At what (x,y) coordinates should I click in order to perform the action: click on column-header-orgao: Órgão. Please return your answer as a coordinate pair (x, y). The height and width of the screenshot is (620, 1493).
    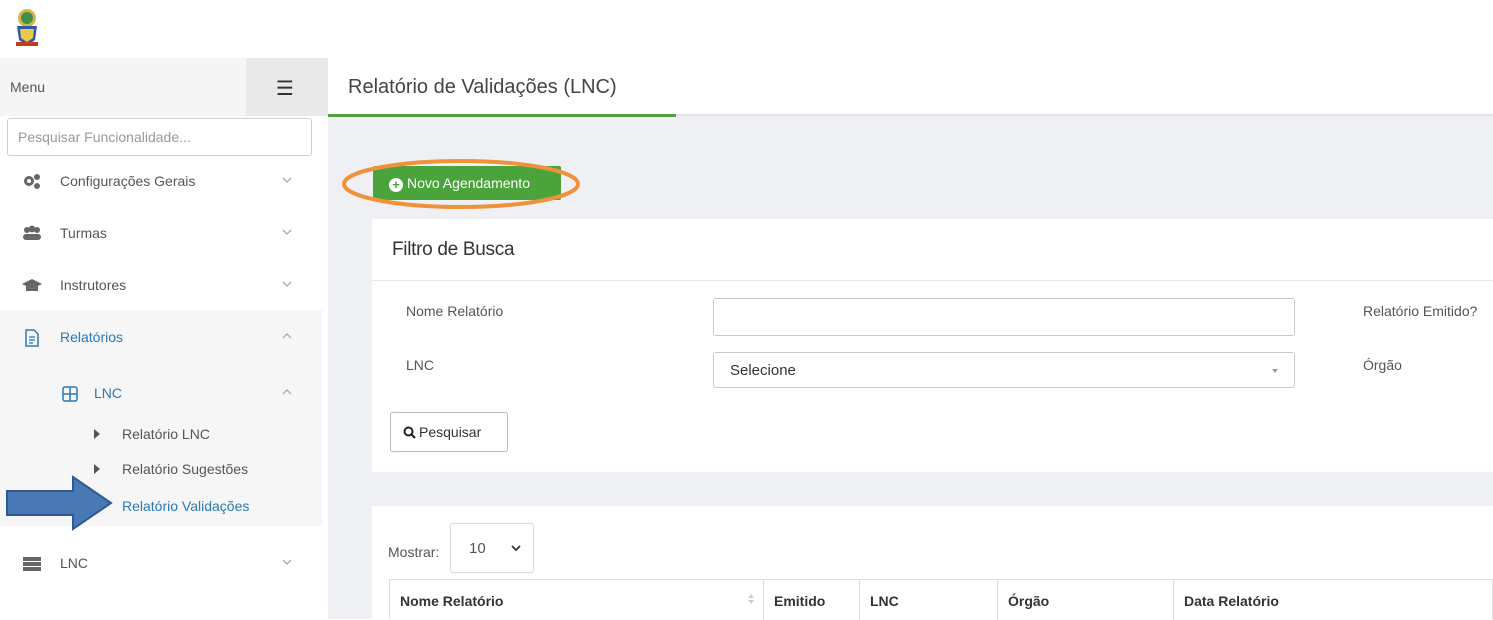
    Looking at the image, I should click on (1086, 600).